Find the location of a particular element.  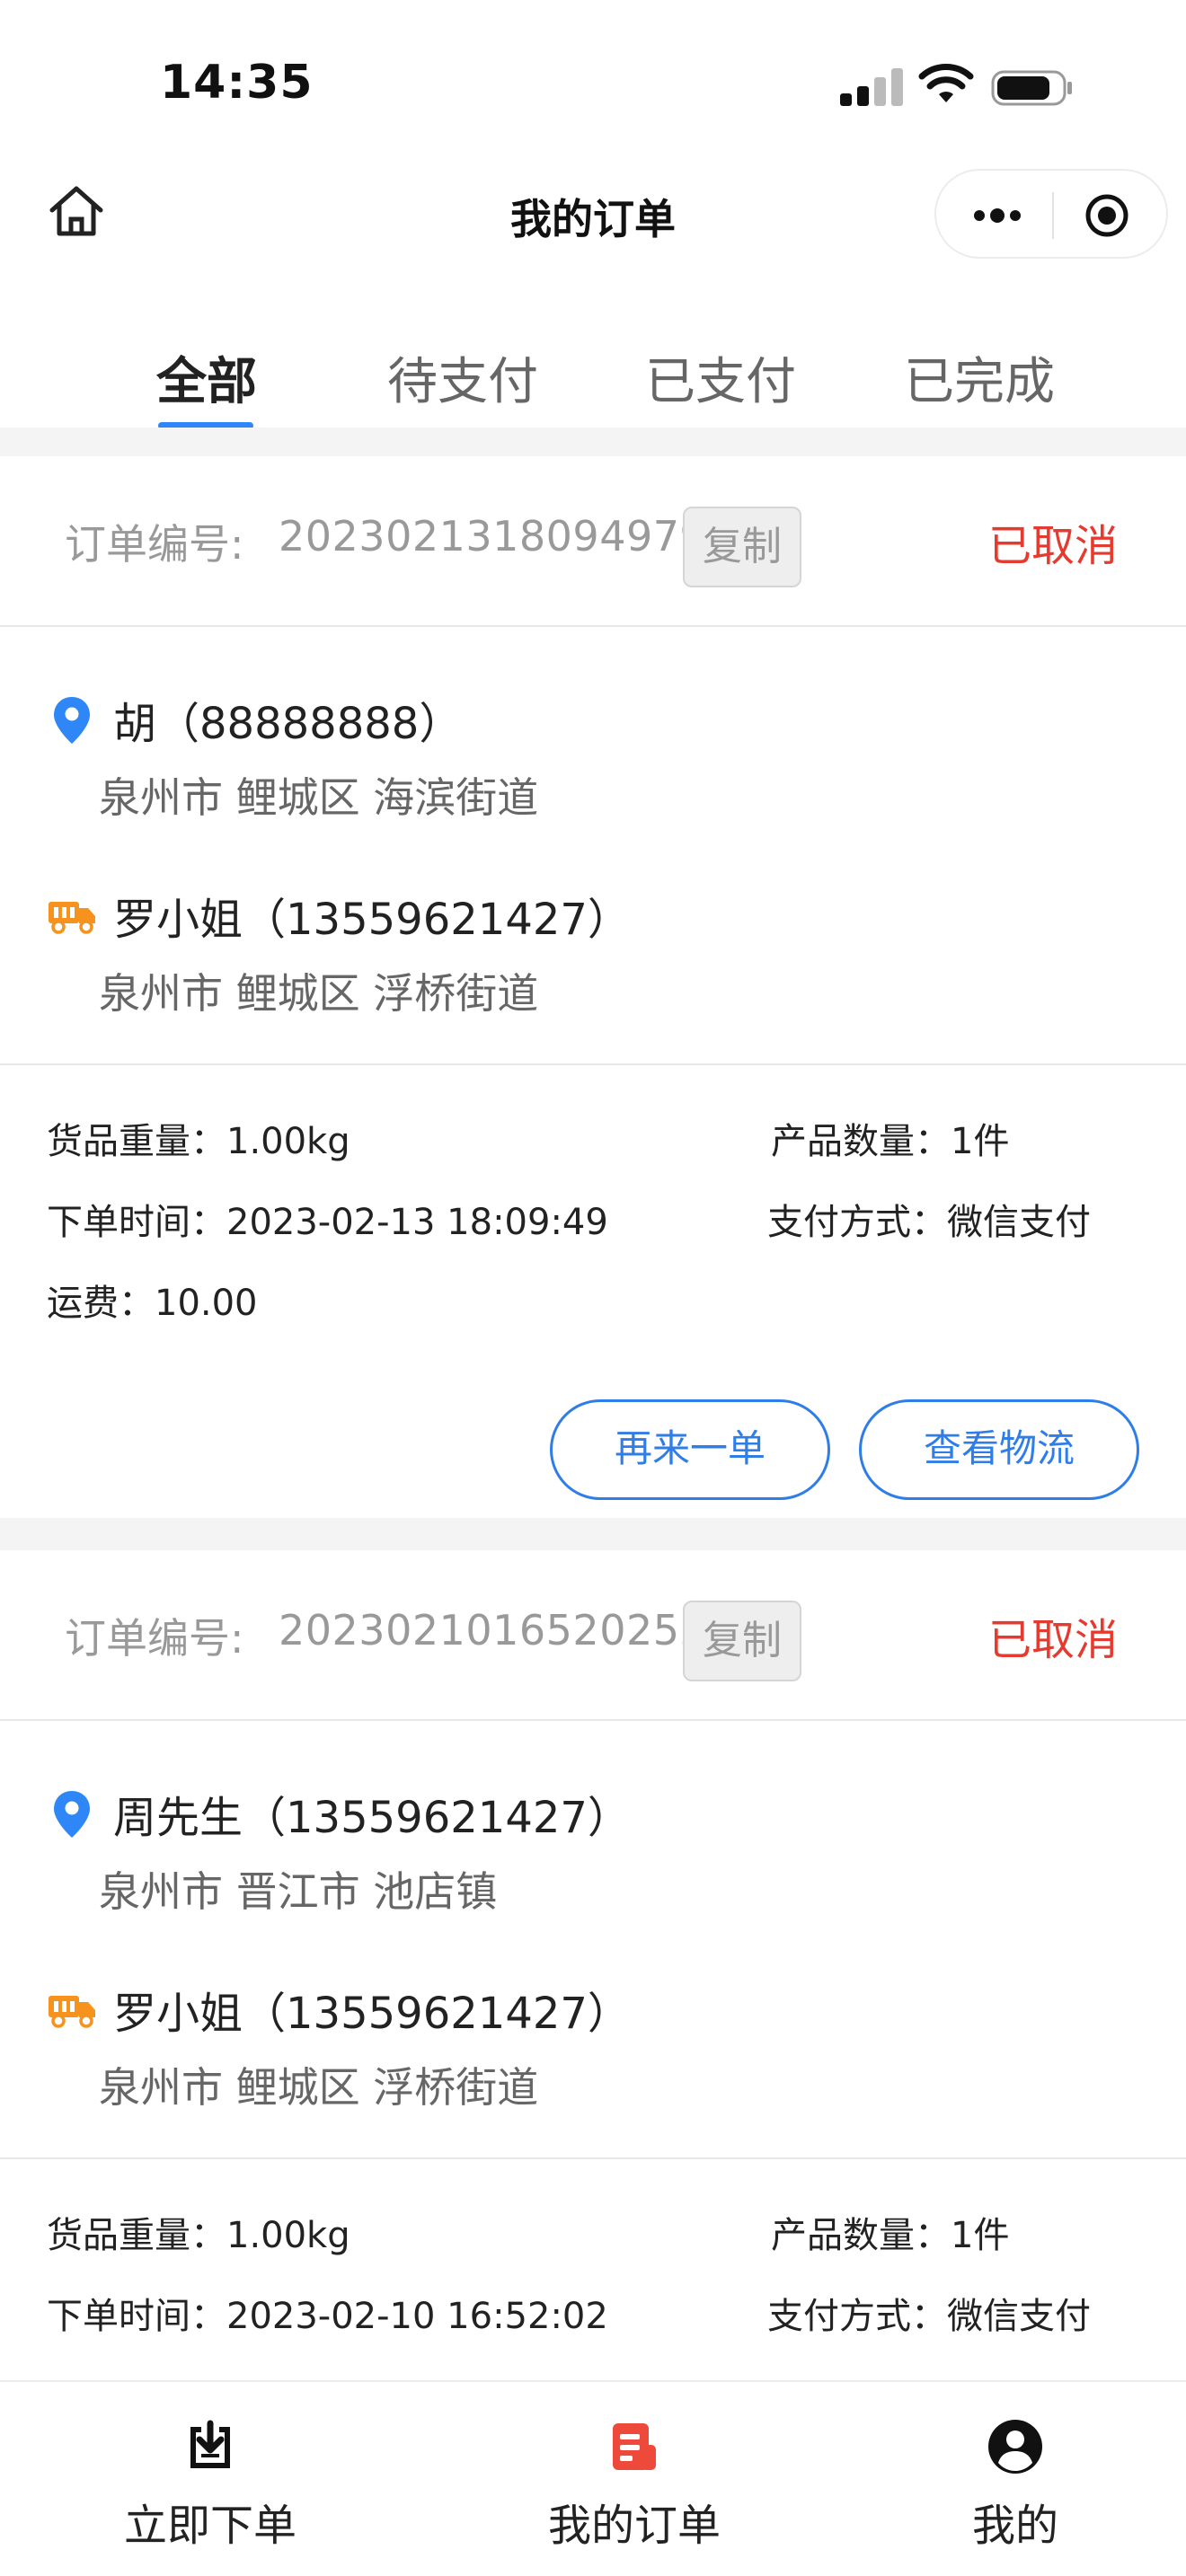

download-box-icon is located at coordinates (210, 2444).